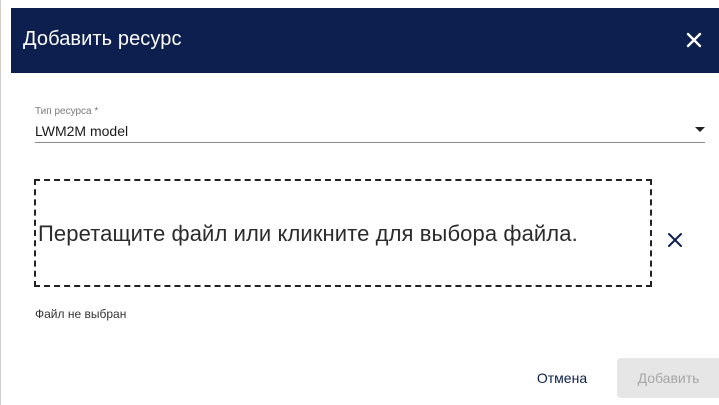 Image resolution: width=719 pixels, height=405 pixels. Describe the element at coordinates (81, 314) in the screenshot. I see `file-status-text: Файл не выбран` at that location.